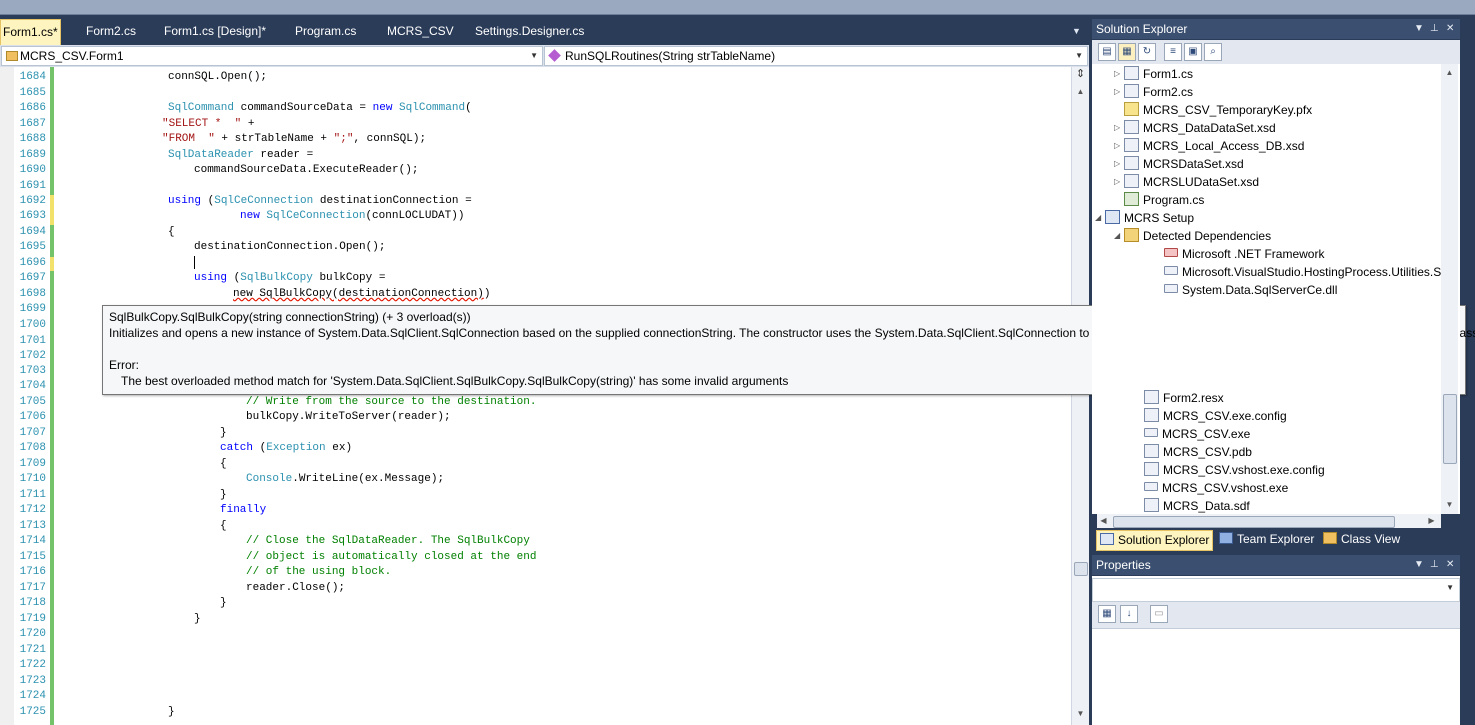 The image size is (1475, 725). What do you see at coordinates (737, 7) in the screenshot?
I see `window-top-strip` at bounding box center [737, 7].